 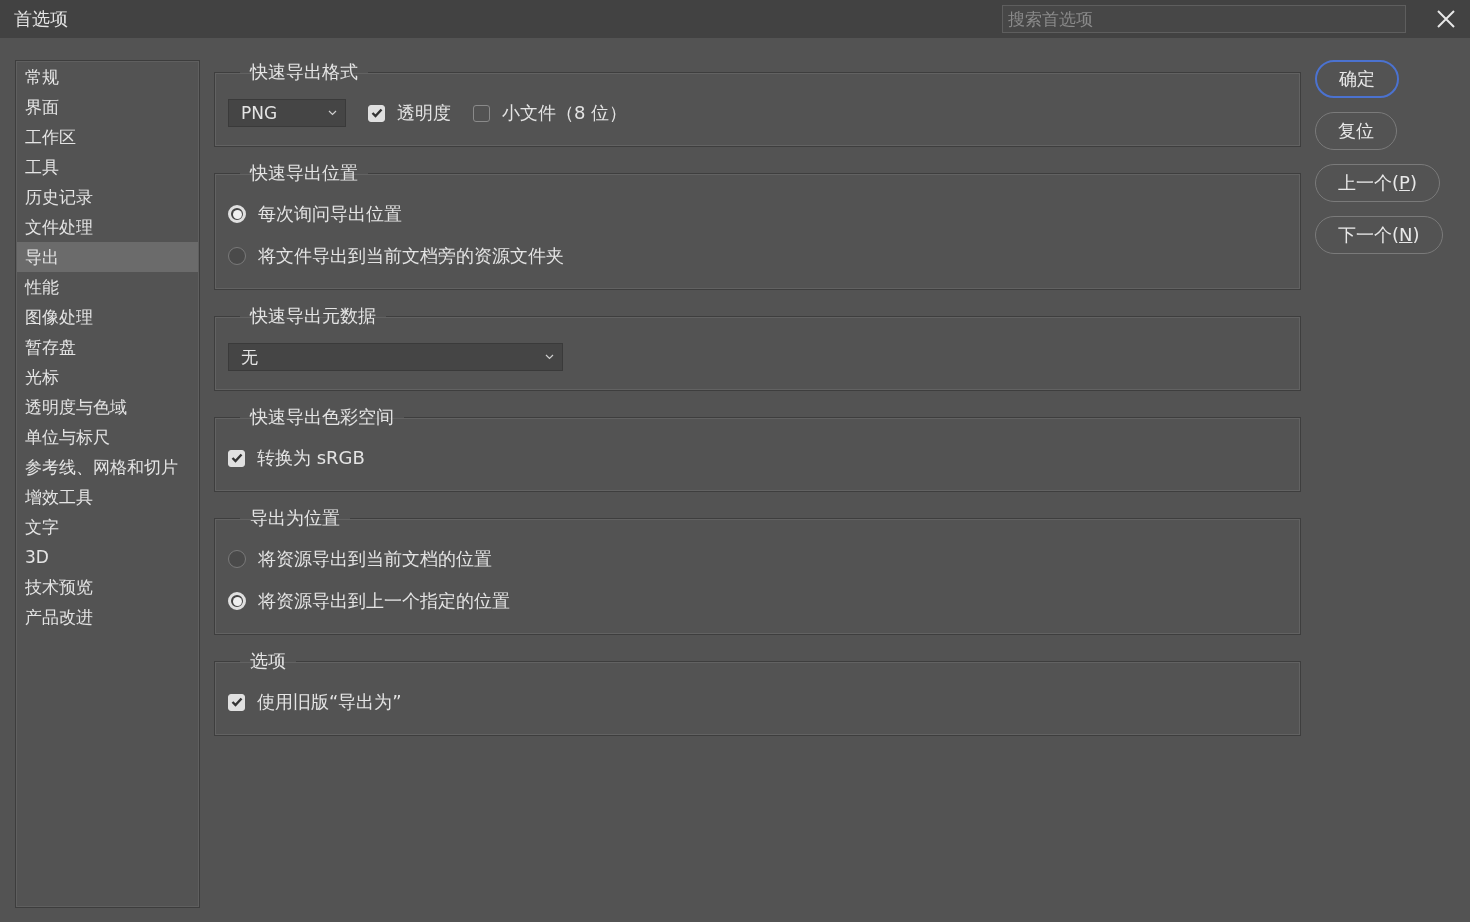 What do you see at coordinates (303, 173) in the screenshot?
I see `section-title: 快速导出位置` at bounding box center [303, 173].